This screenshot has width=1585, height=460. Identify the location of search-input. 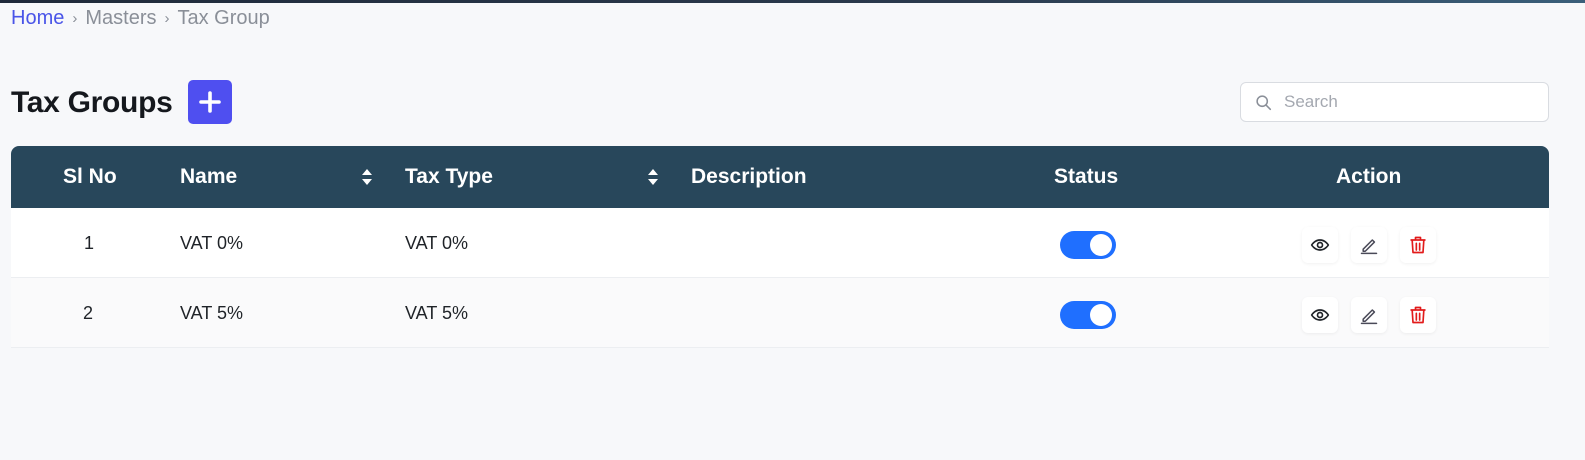
(1409, 102).